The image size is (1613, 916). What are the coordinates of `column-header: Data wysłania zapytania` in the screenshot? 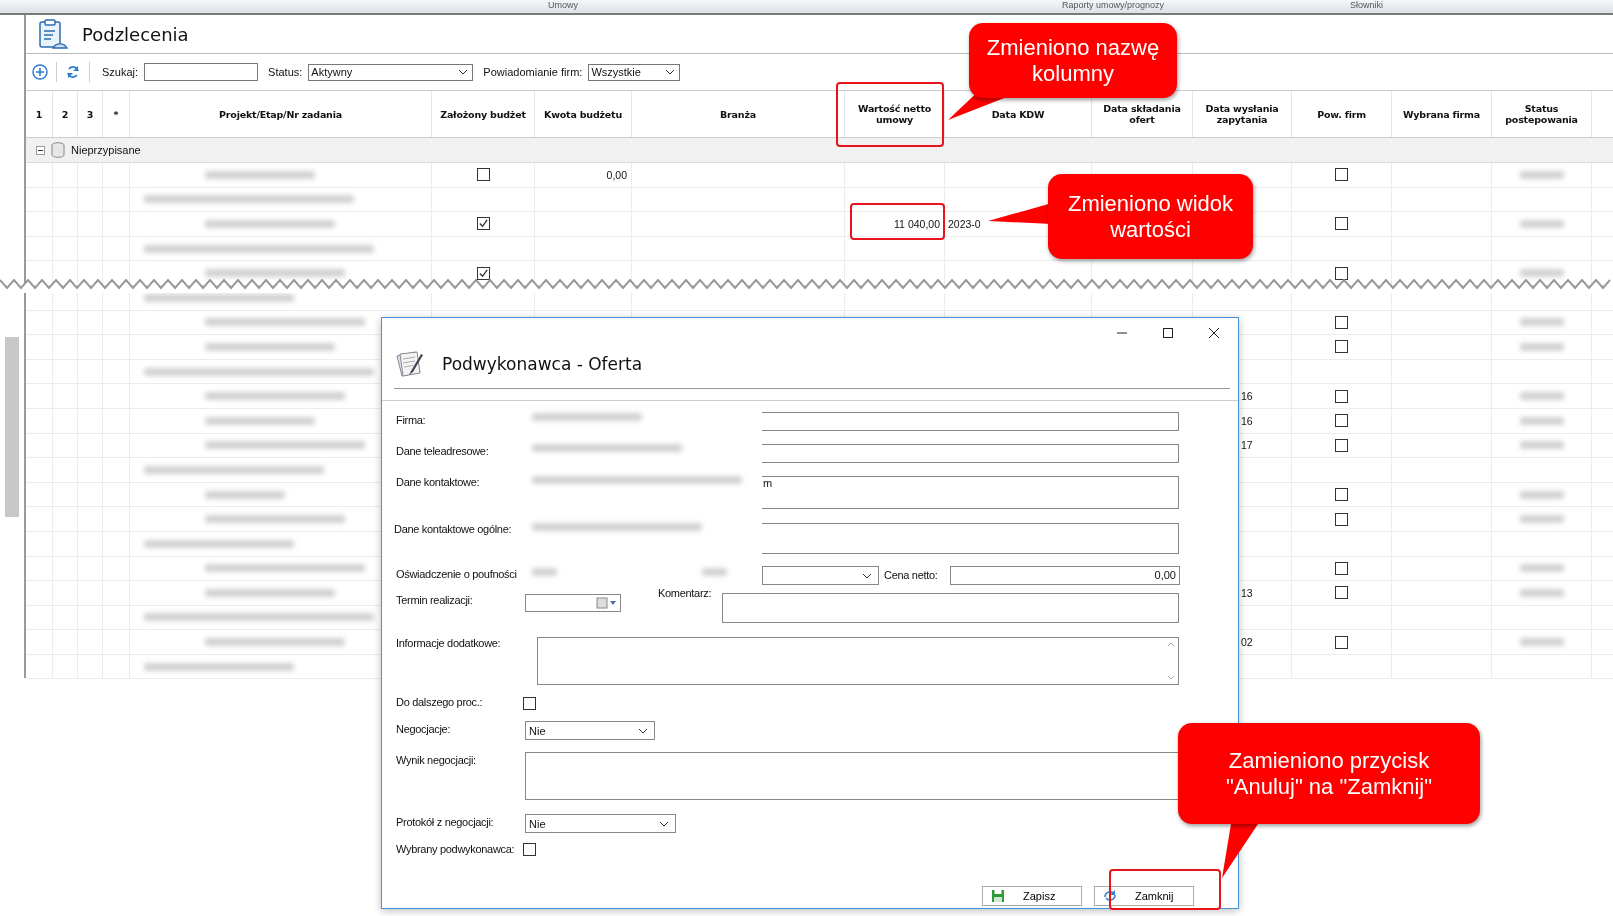 It's located at (1242, 114).